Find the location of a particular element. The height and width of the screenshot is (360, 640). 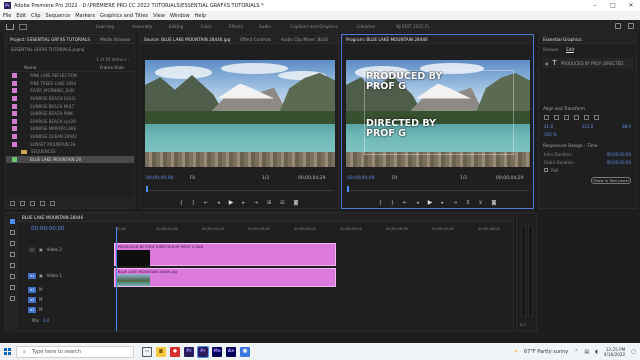

list-item: SUNRISE BEACH GOLD is located at coordinates (70, 99).